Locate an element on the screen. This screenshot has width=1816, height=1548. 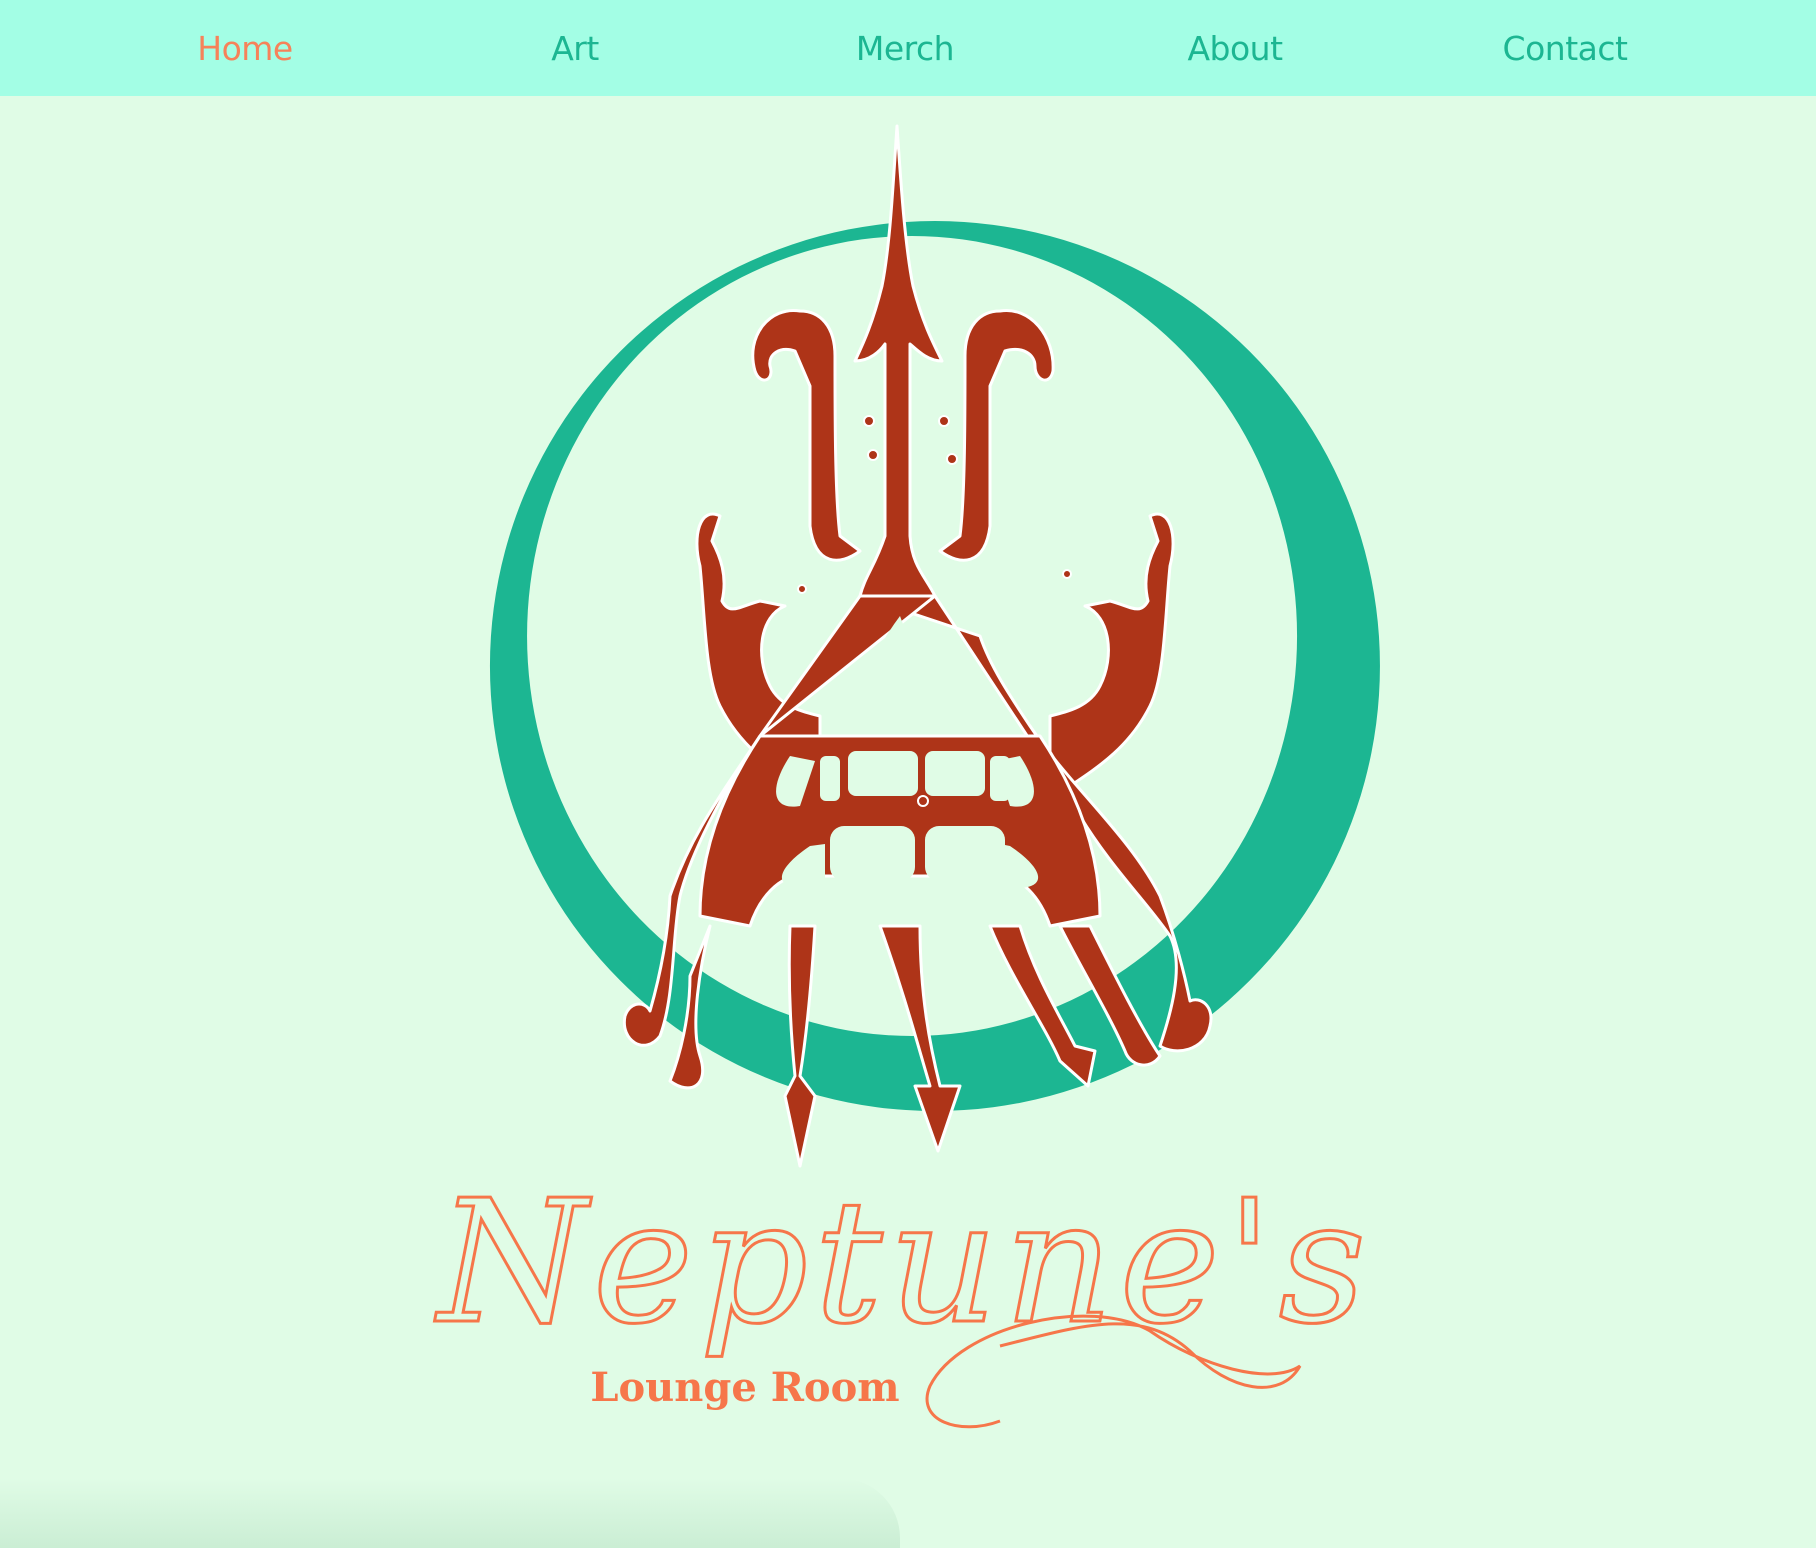
nav-contact-link: Contact is located at coordinates (1565, 48).